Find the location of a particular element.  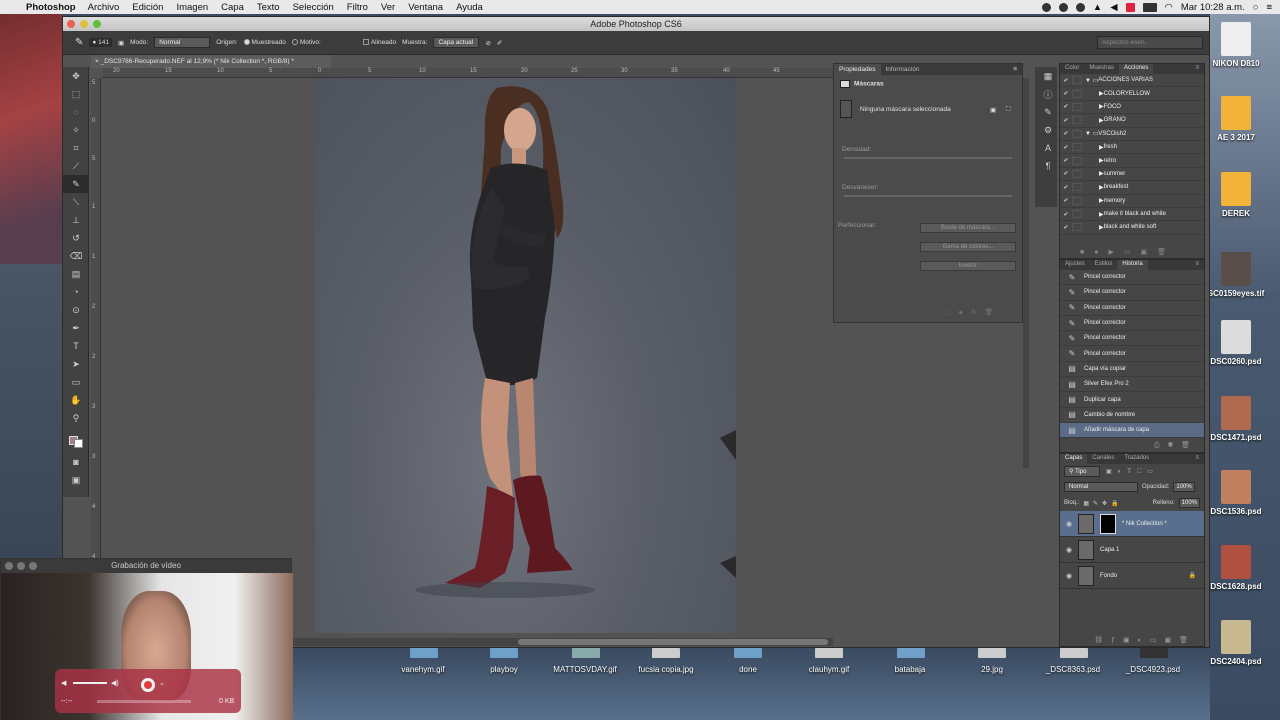

action-item: ✔ ▼ ▭ ACCIONES VARIAS is located at coordinates (1132, 81).